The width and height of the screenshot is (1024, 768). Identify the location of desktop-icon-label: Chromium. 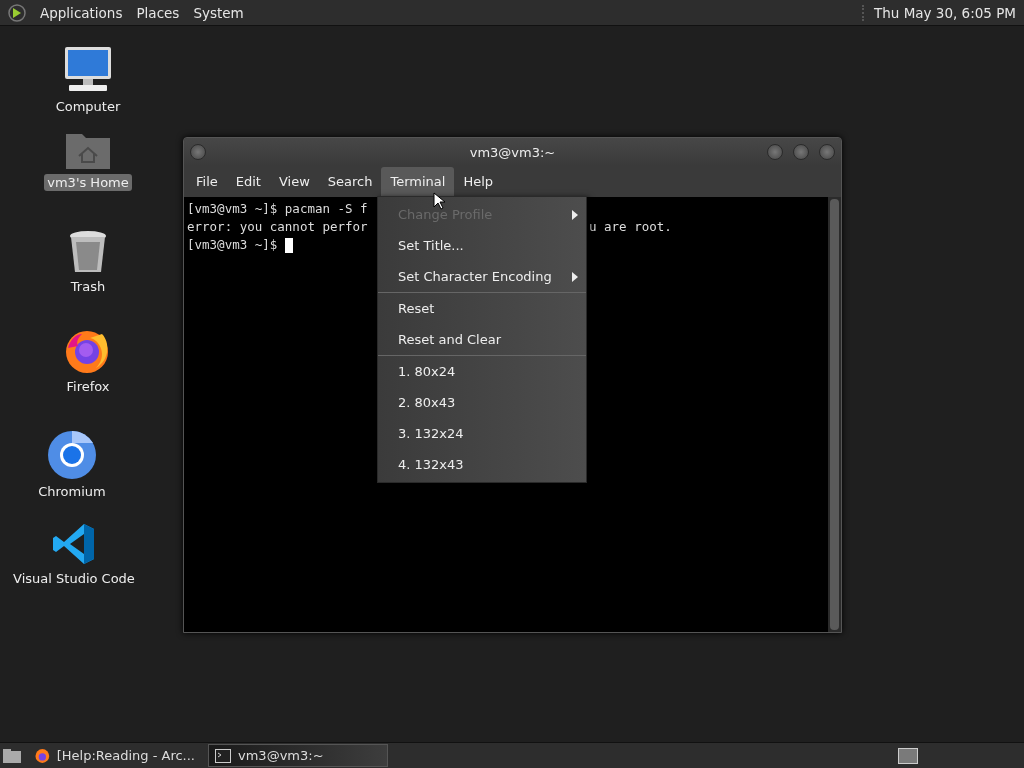
(72, 491).